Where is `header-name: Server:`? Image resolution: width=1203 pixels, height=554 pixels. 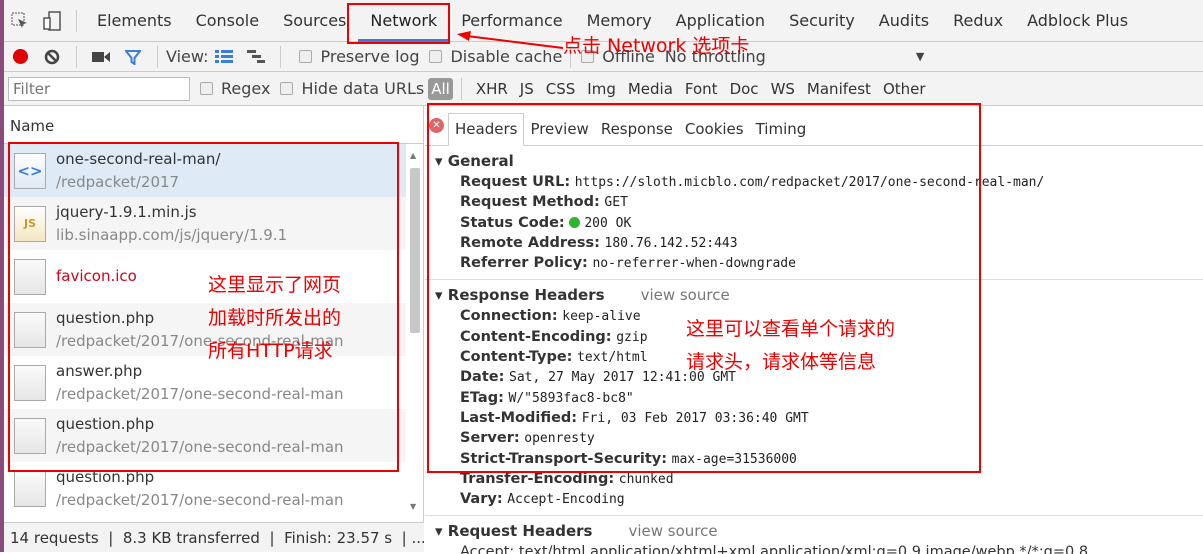
header-name: Server: is located at coordinates (490, 438).